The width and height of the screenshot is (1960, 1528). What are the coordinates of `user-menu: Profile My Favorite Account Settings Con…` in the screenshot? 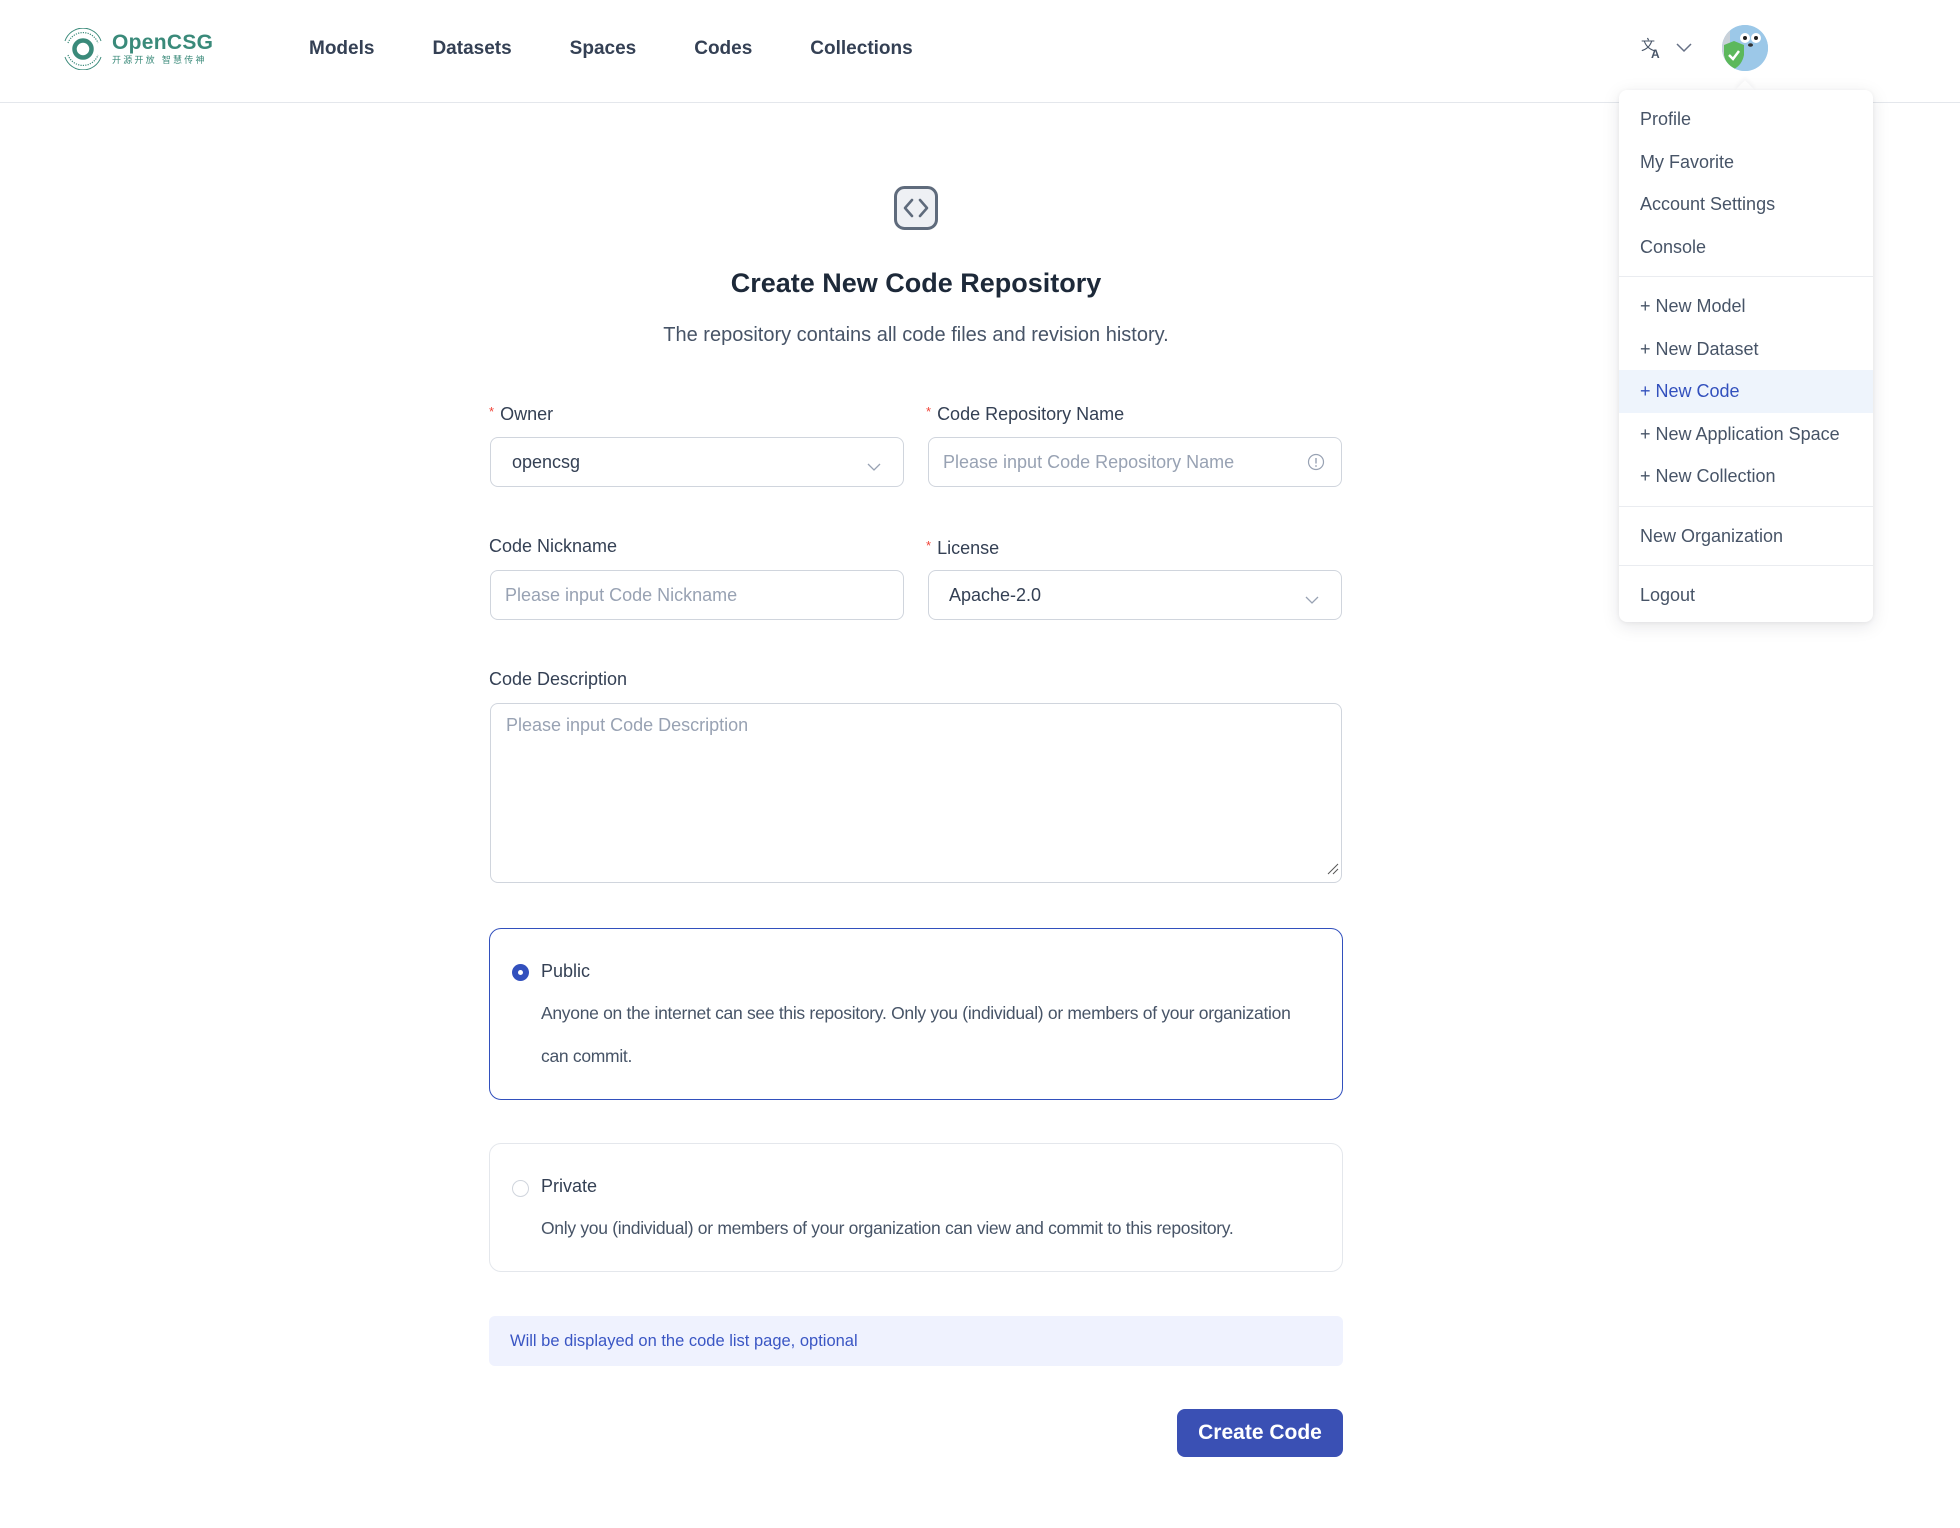 It's located at (1746, 356).